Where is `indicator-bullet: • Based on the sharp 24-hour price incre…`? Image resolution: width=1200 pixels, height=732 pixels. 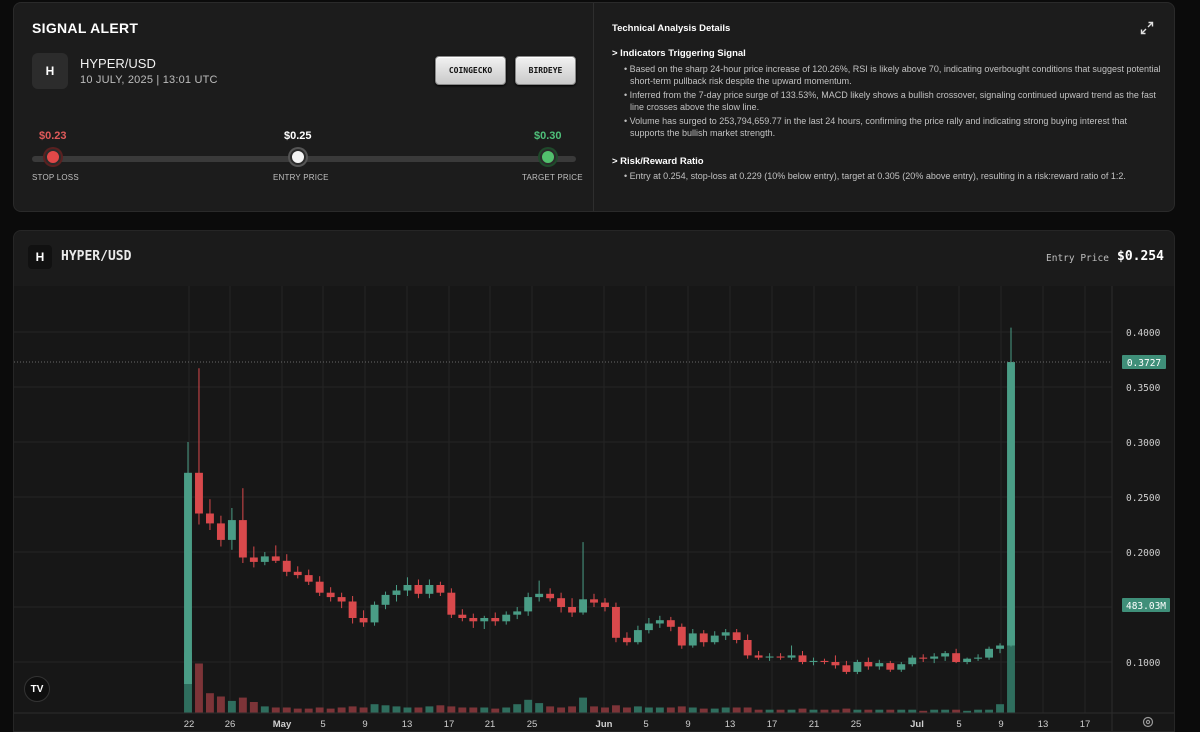 indicator-bullet: • Based on the sharp 24-hour price incre… is located at coordinates (892, 75).